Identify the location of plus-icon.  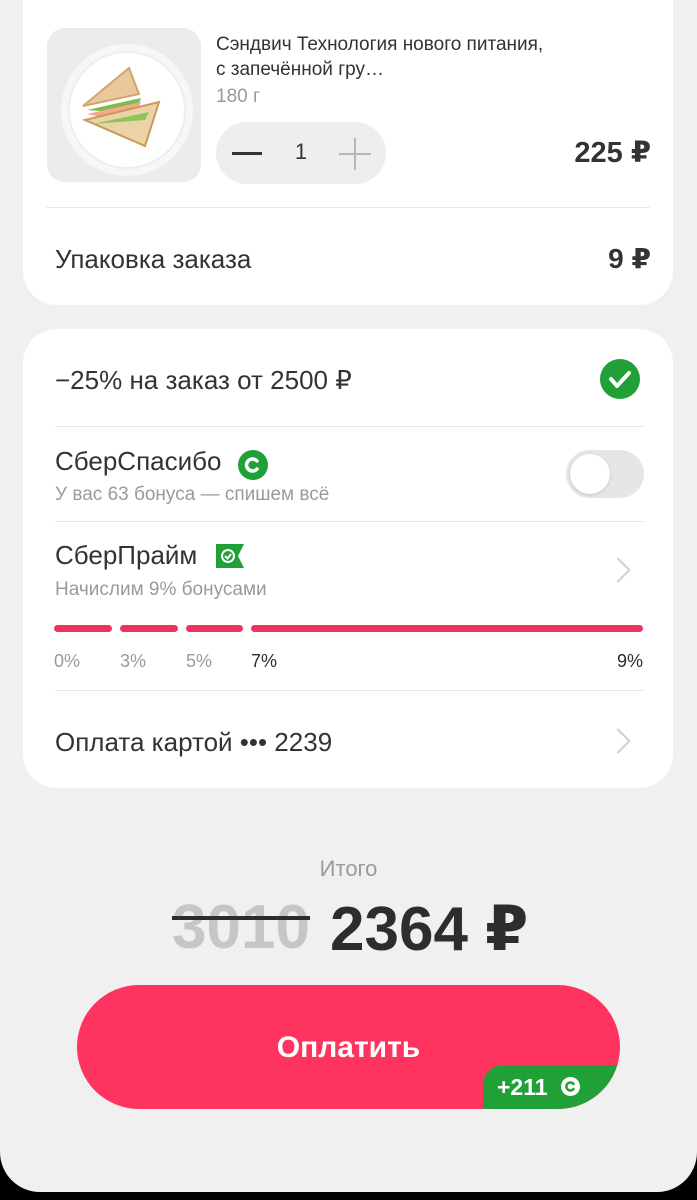
(355, 154).